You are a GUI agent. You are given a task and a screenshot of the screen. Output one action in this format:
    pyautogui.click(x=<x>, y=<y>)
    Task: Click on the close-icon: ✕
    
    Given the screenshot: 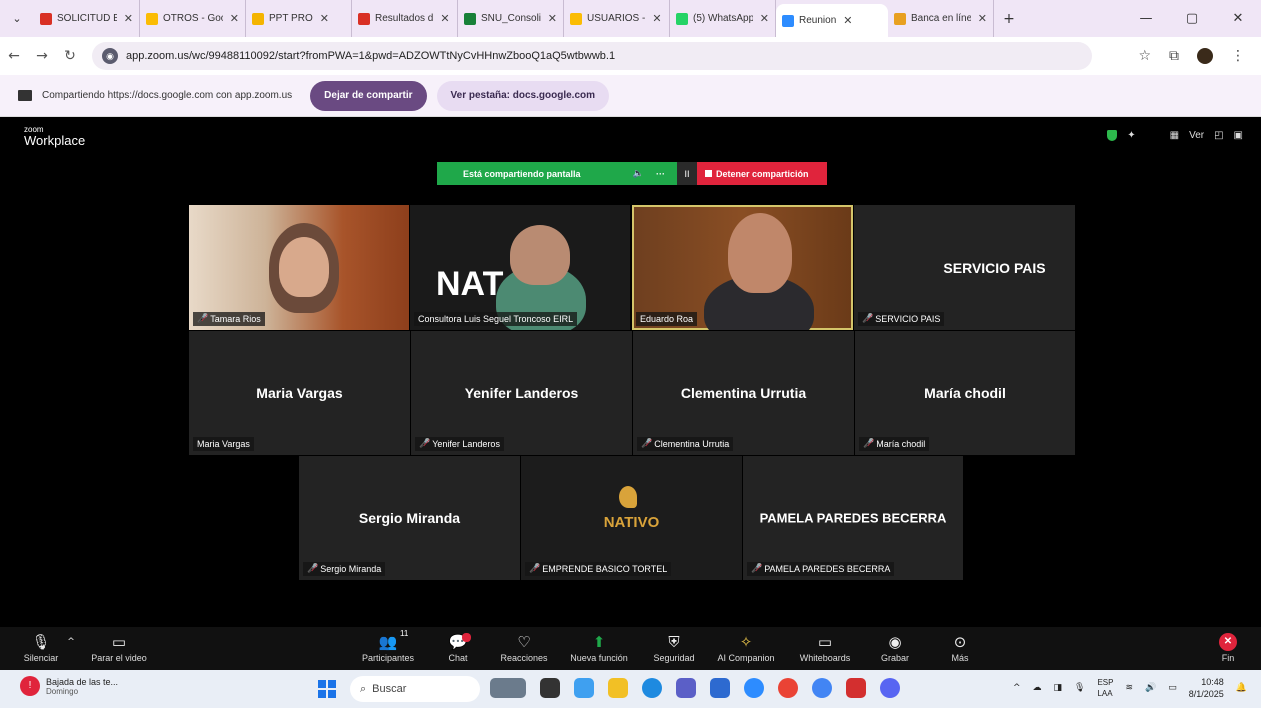 What is the action you would take?
    pyautogui.click(x=1238, y=18)
    